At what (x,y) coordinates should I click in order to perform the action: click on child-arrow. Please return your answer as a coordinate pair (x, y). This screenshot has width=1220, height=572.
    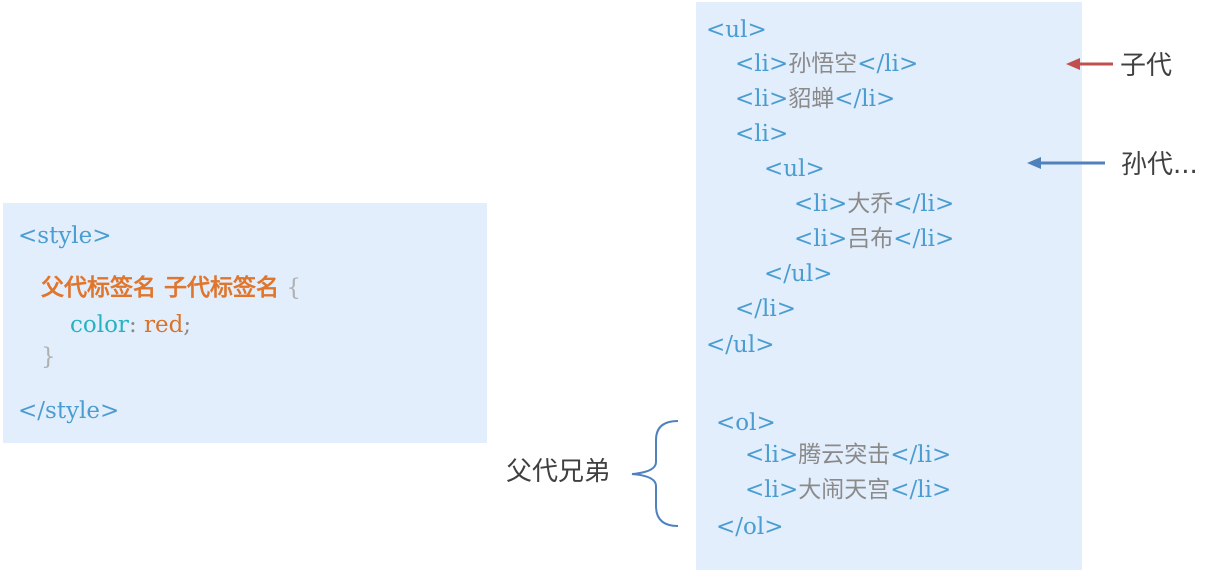
    Looking at the image, I should click on (1089, 64).